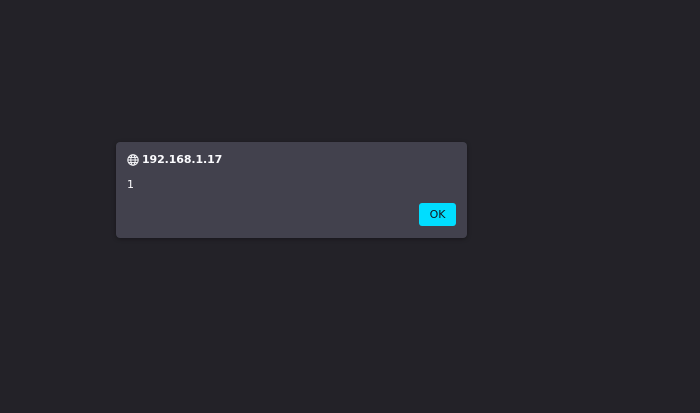  Describe the element at coordinates (291, 190) in the screenshot. I see `alert-dialog: 192.168.1.17 1 OK` at that location.